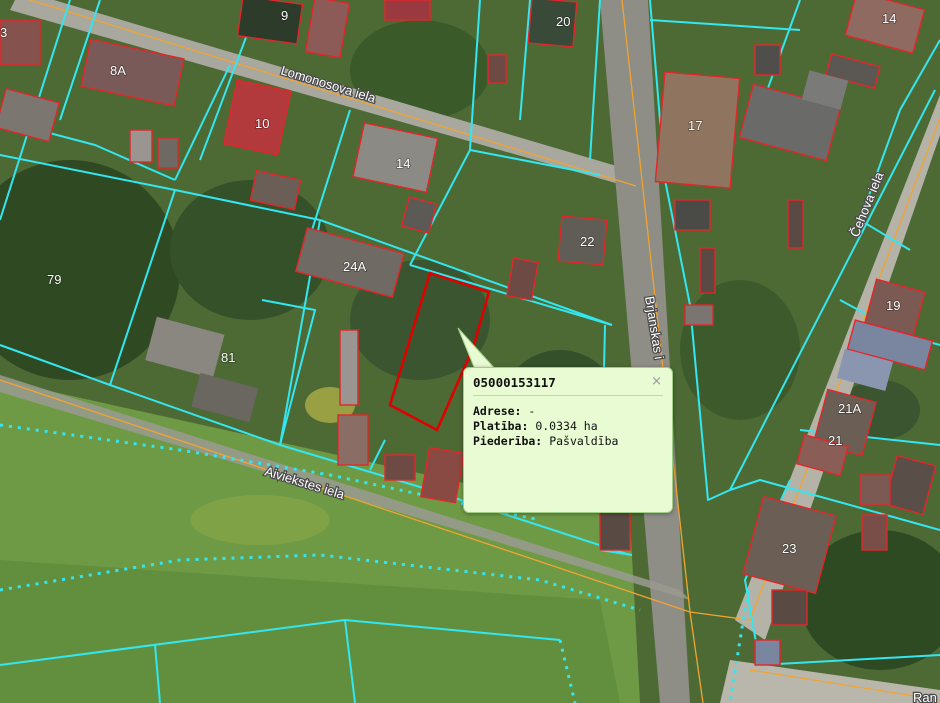 This screenshot has height=703, width=940. What do you see at coordinates (925, 696) in the screenshot?
I see `street-ran: Ran` at bounding box center [925, 696].